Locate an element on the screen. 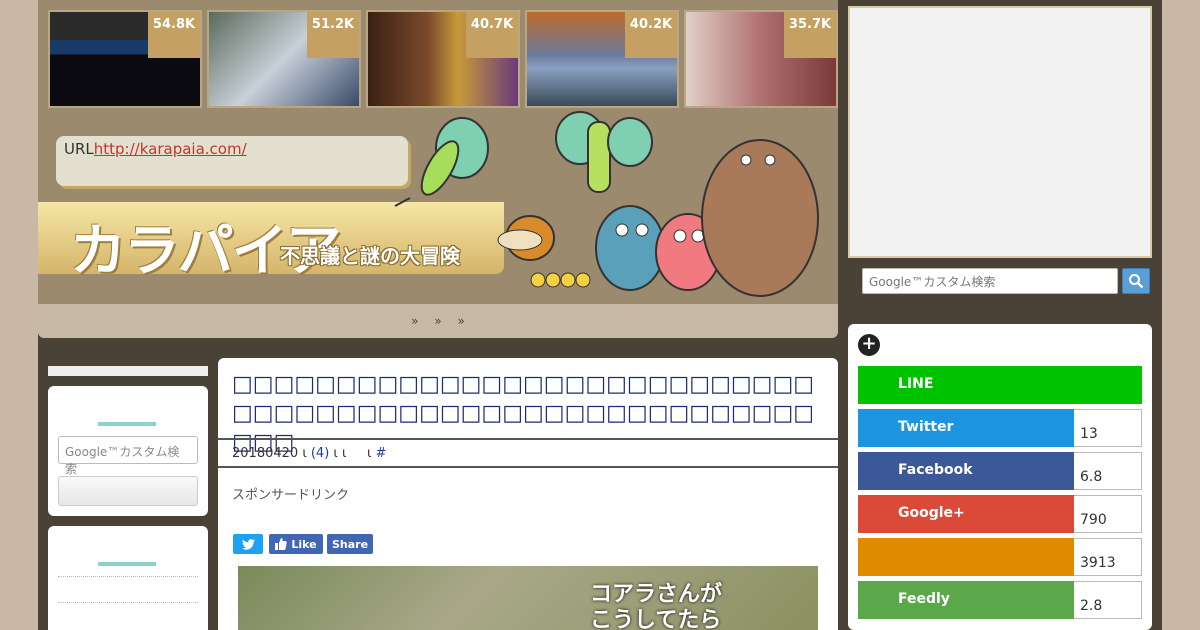 The height and width of the screenshot is (630, 1200). search-button is located at coordinates (1136, 281).